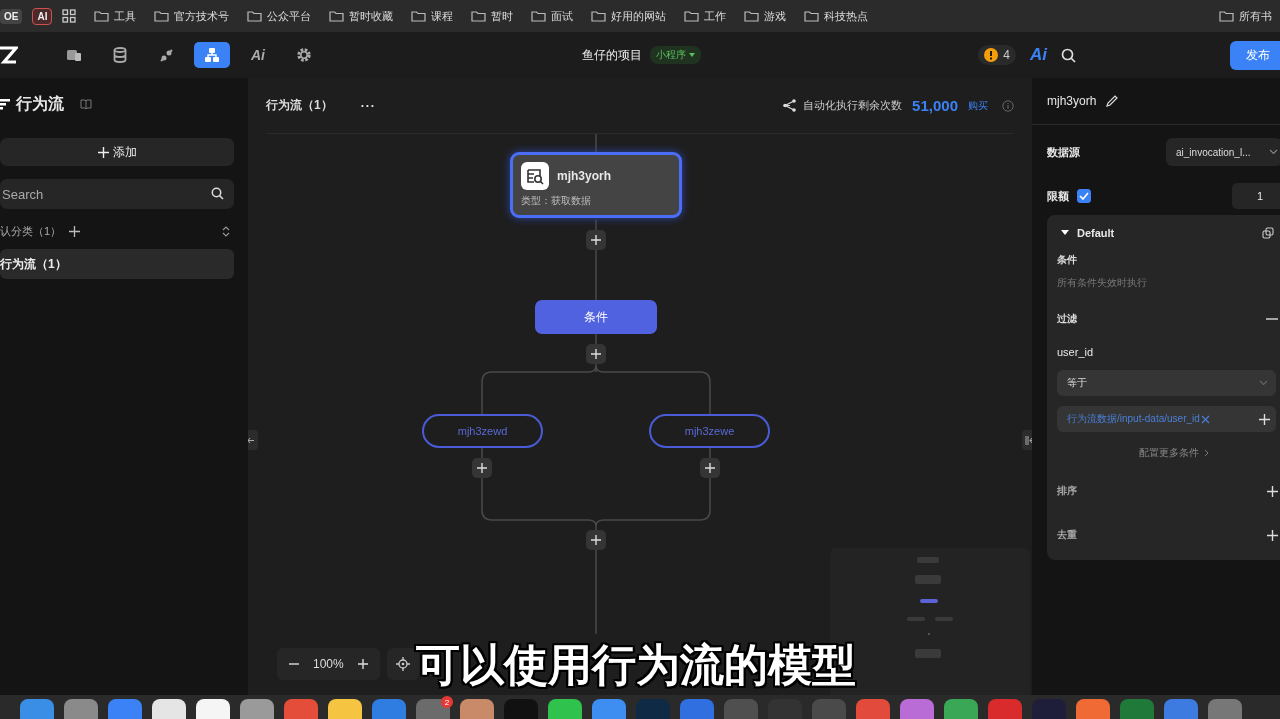 The image size is (1280, 719). What do you see at coordinates (978, 105) in the screenshot?
I see `buy-link: 购买` at bounding box center [978, 105].